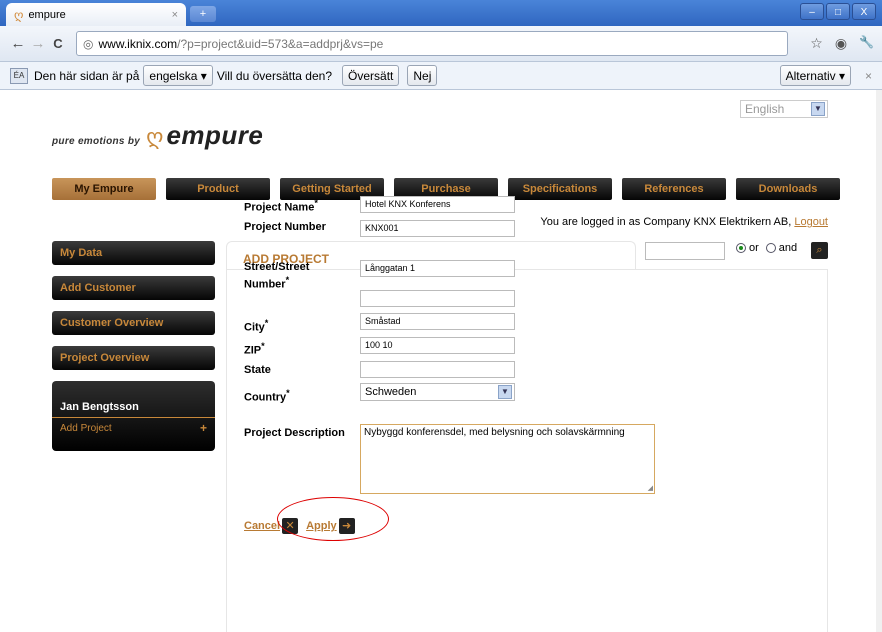 The image size is (882, 632). What do you see at coordinates (96, 141) in the screenshot?
I see `logo-tagline: pure emotions by` at bounding box center [96, 141].